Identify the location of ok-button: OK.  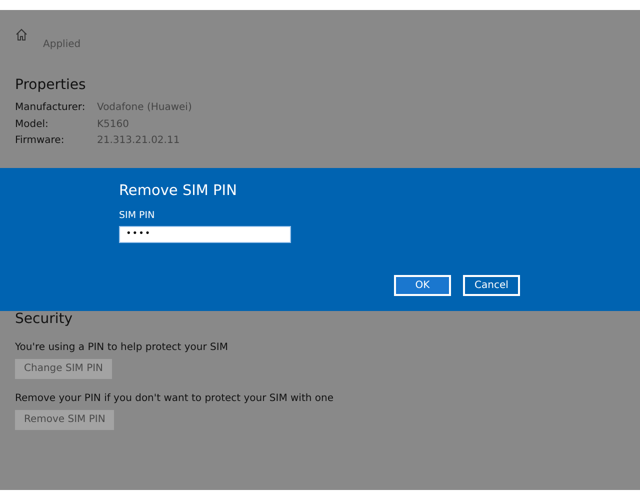
(422, 285).